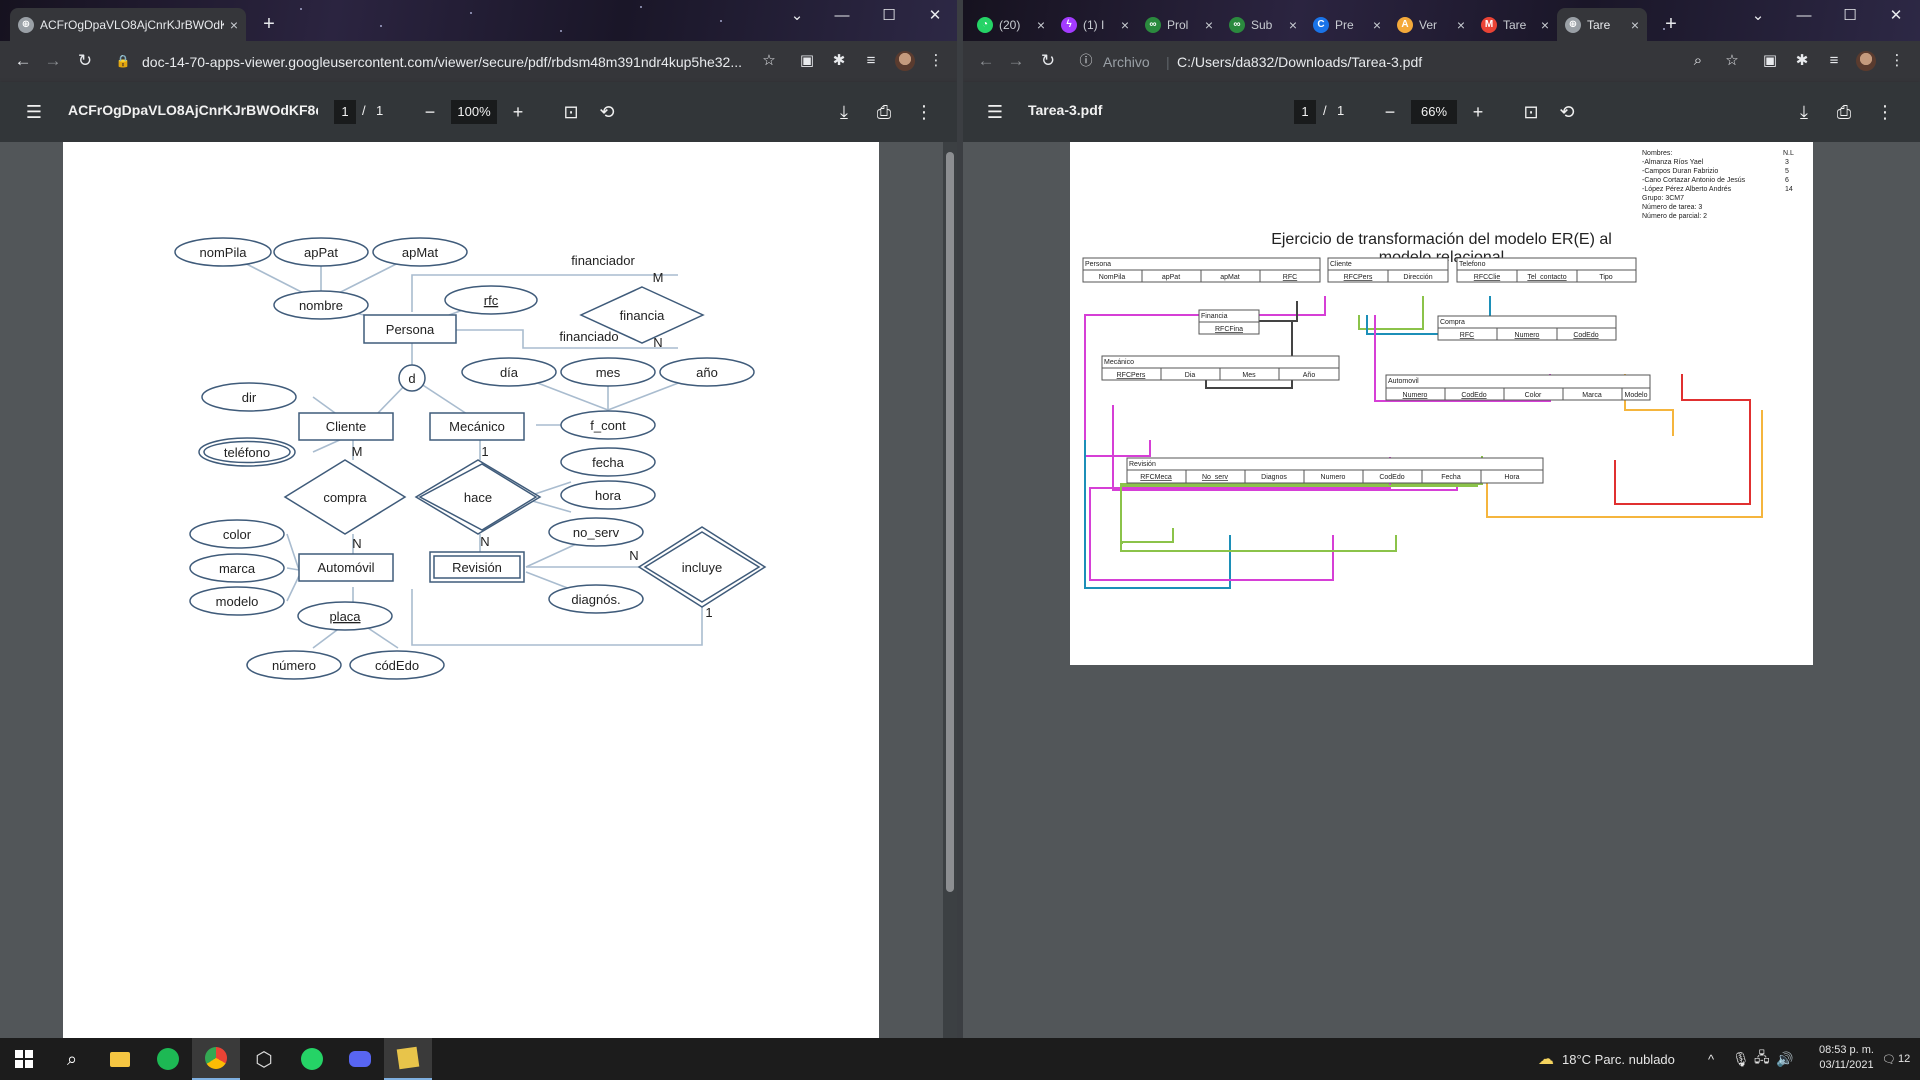 The image size is (1920, 1080). What do you see at coordinates (1711, 1059) in the screenshot?
I see `tray-overflow-chevron: ^` at bounding box center [1711, 1059].